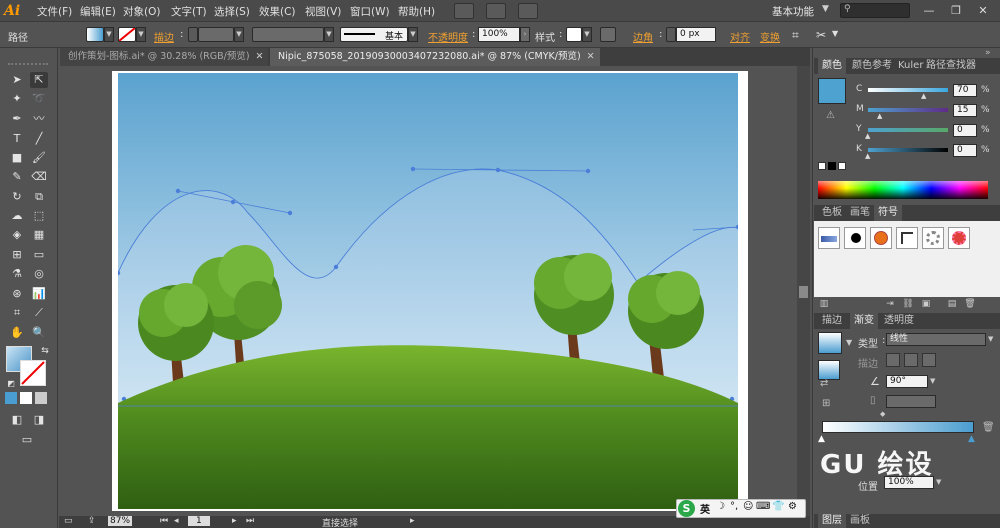 This screenshot has height=528, width=1000. I want to click on close-button: ✕, so click(983, 10).